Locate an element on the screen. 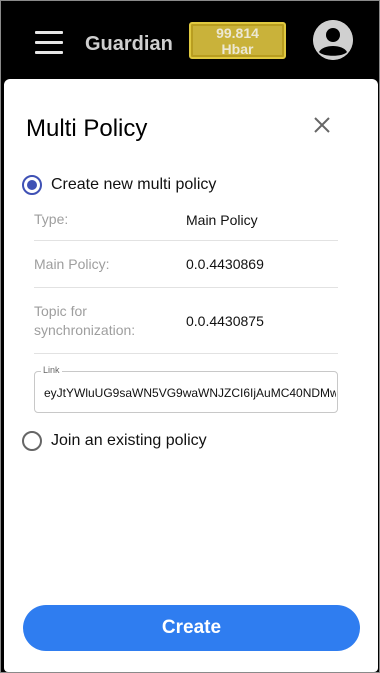 This screenshot has height=673, width=380. balance-badge: 99.814 Hbar is located at coordinates (237, 40).